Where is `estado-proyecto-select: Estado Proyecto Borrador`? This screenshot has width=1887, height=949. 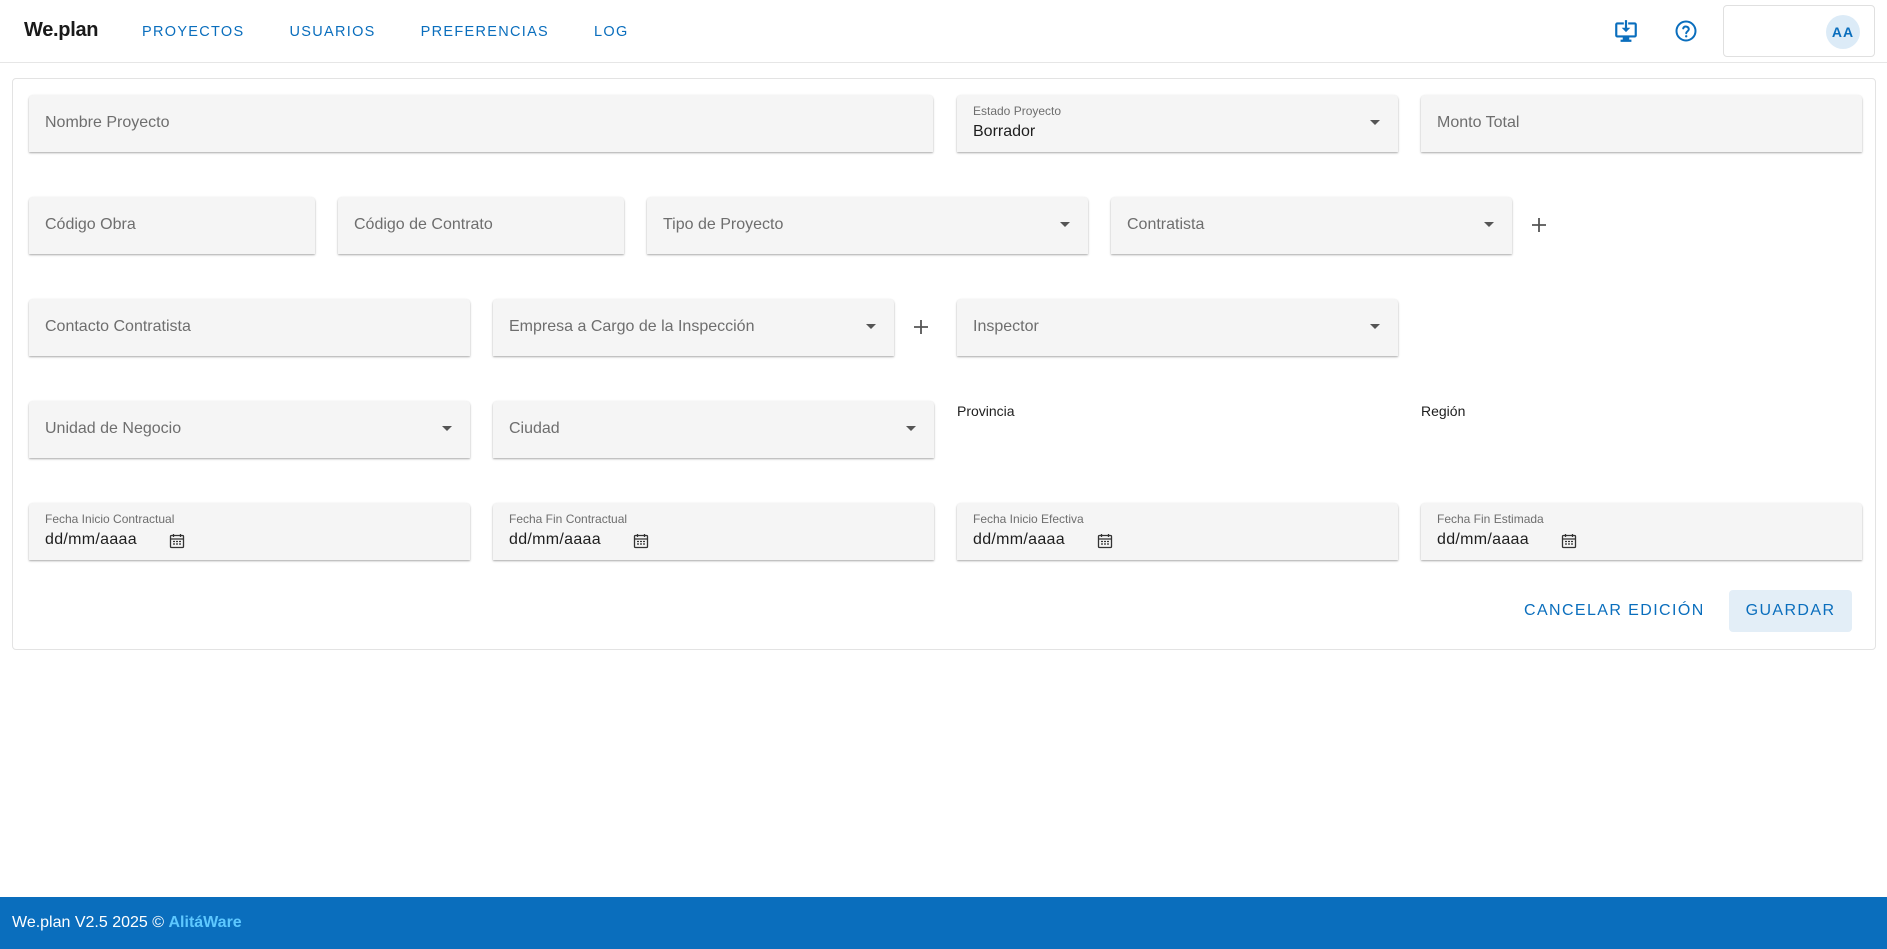
estado-proyecto-select: Estado Proyecto Borrador is located at coordinates (1177, 123).